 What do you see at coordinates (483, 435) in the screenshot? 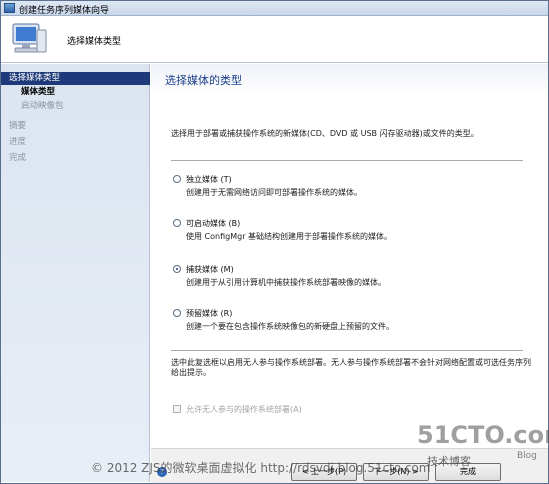
I see `logo-text: 51CTO.com` at bounding box center [483, 435].